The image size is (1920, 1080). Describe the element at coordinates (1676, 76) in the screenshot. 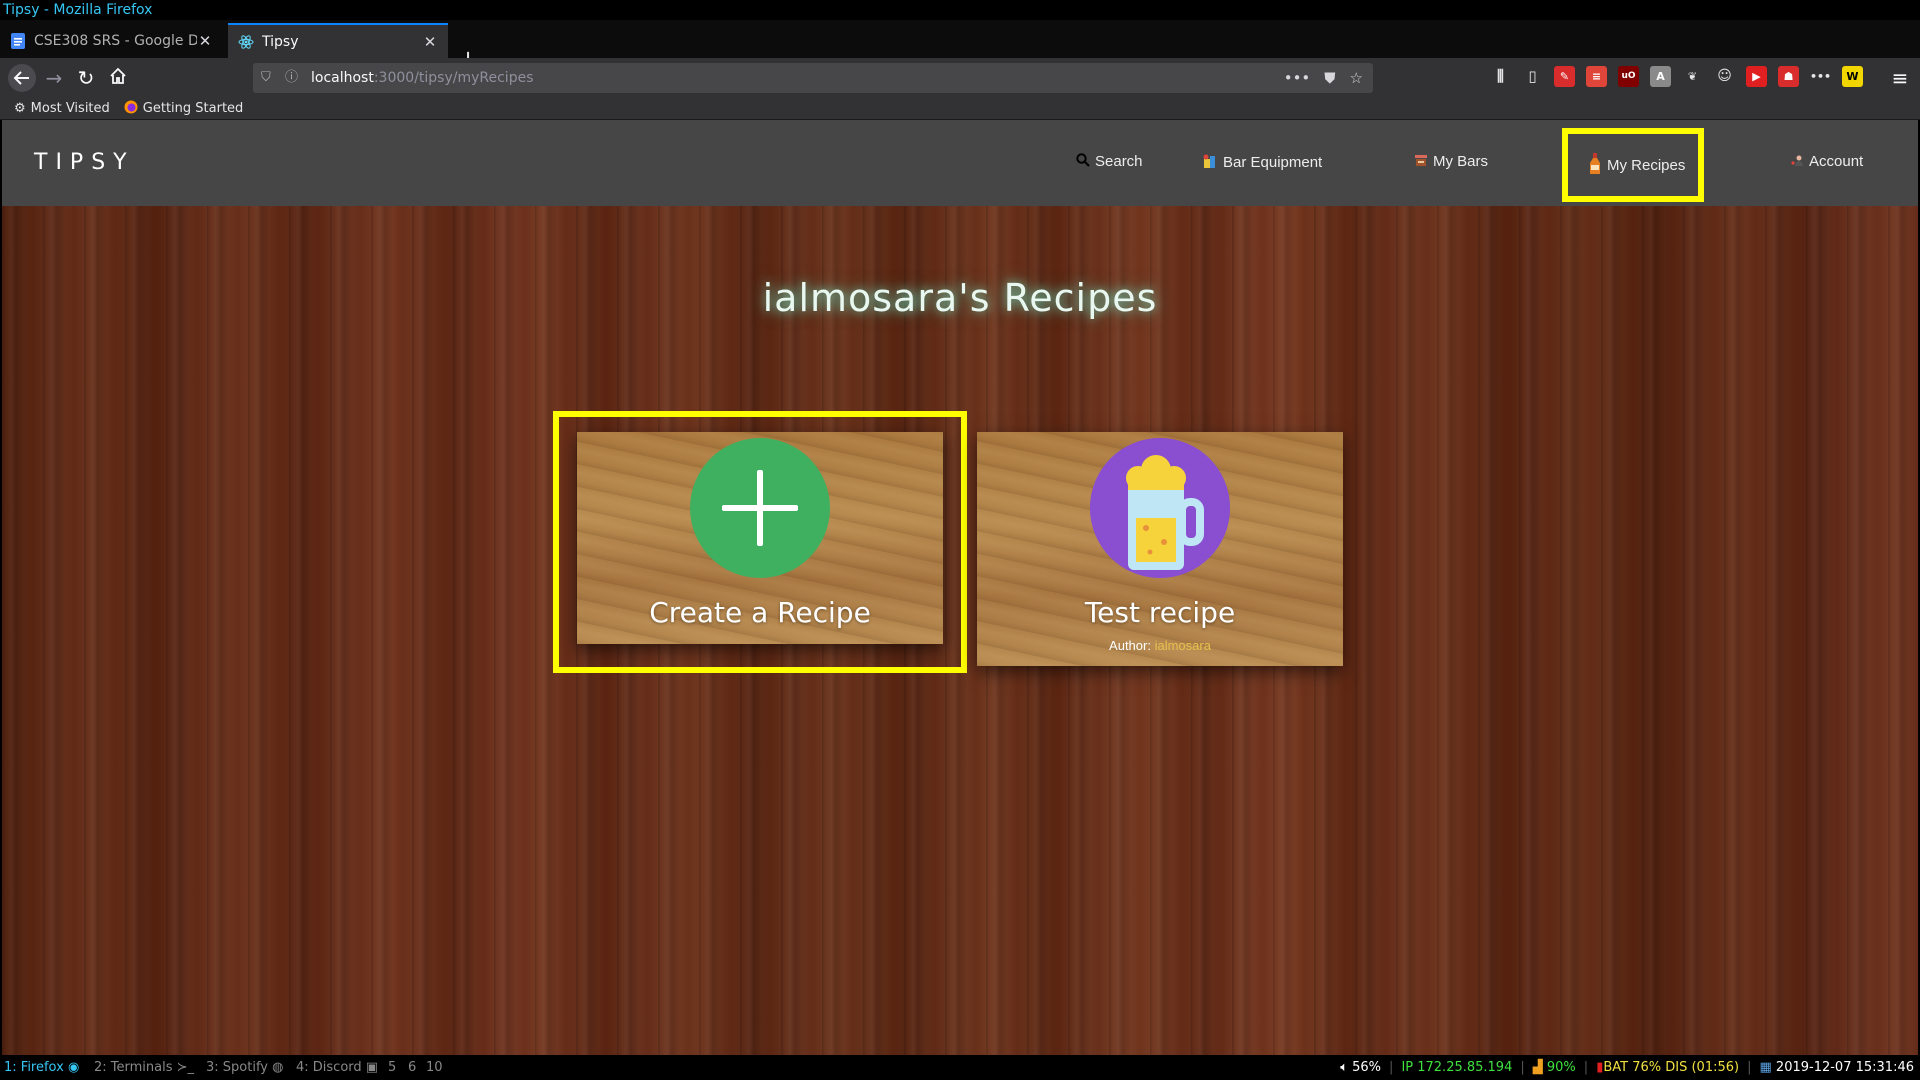

I see `extension-icons: ⫼ ▯ ✎ ≡ uO A ❦ ☺ ▶ ☗ ••• W` at that location.